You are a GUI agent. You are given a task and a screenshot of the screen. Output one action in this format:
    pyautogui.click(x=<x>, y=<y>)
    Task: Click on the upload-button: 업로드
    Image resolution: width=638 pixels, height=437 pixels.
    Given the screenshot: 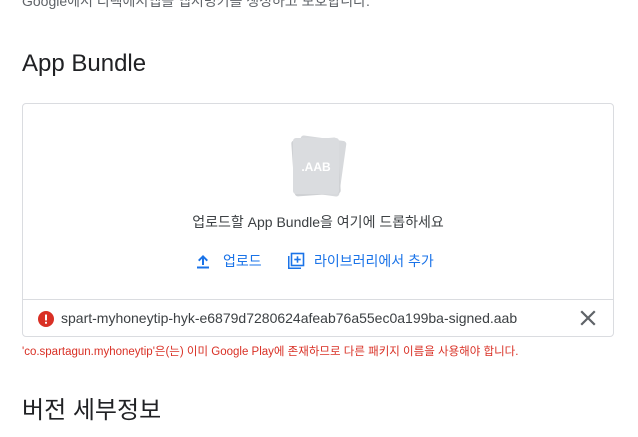 What is the action you would take?
    pyautogui.click(x=228, y=261)
    